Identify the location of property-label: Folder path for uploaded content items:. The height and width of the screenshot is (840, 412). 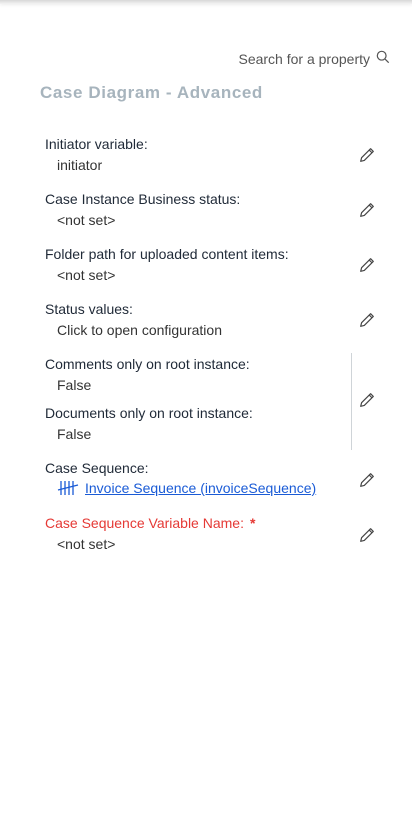
(167, 254).